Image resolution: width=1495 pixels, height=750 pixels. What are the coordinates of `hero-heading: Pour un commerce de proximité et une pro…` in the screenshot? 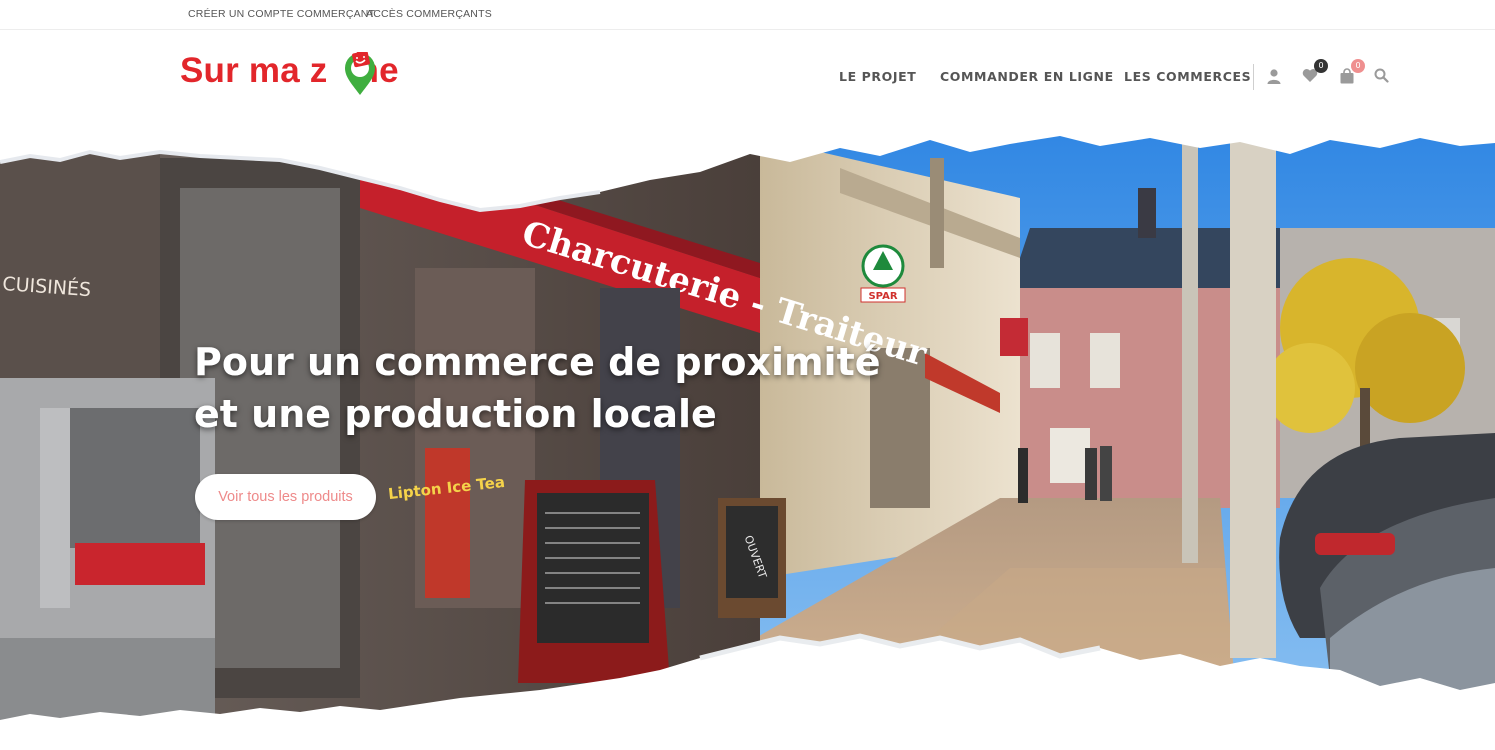 It's located at (574, 388).